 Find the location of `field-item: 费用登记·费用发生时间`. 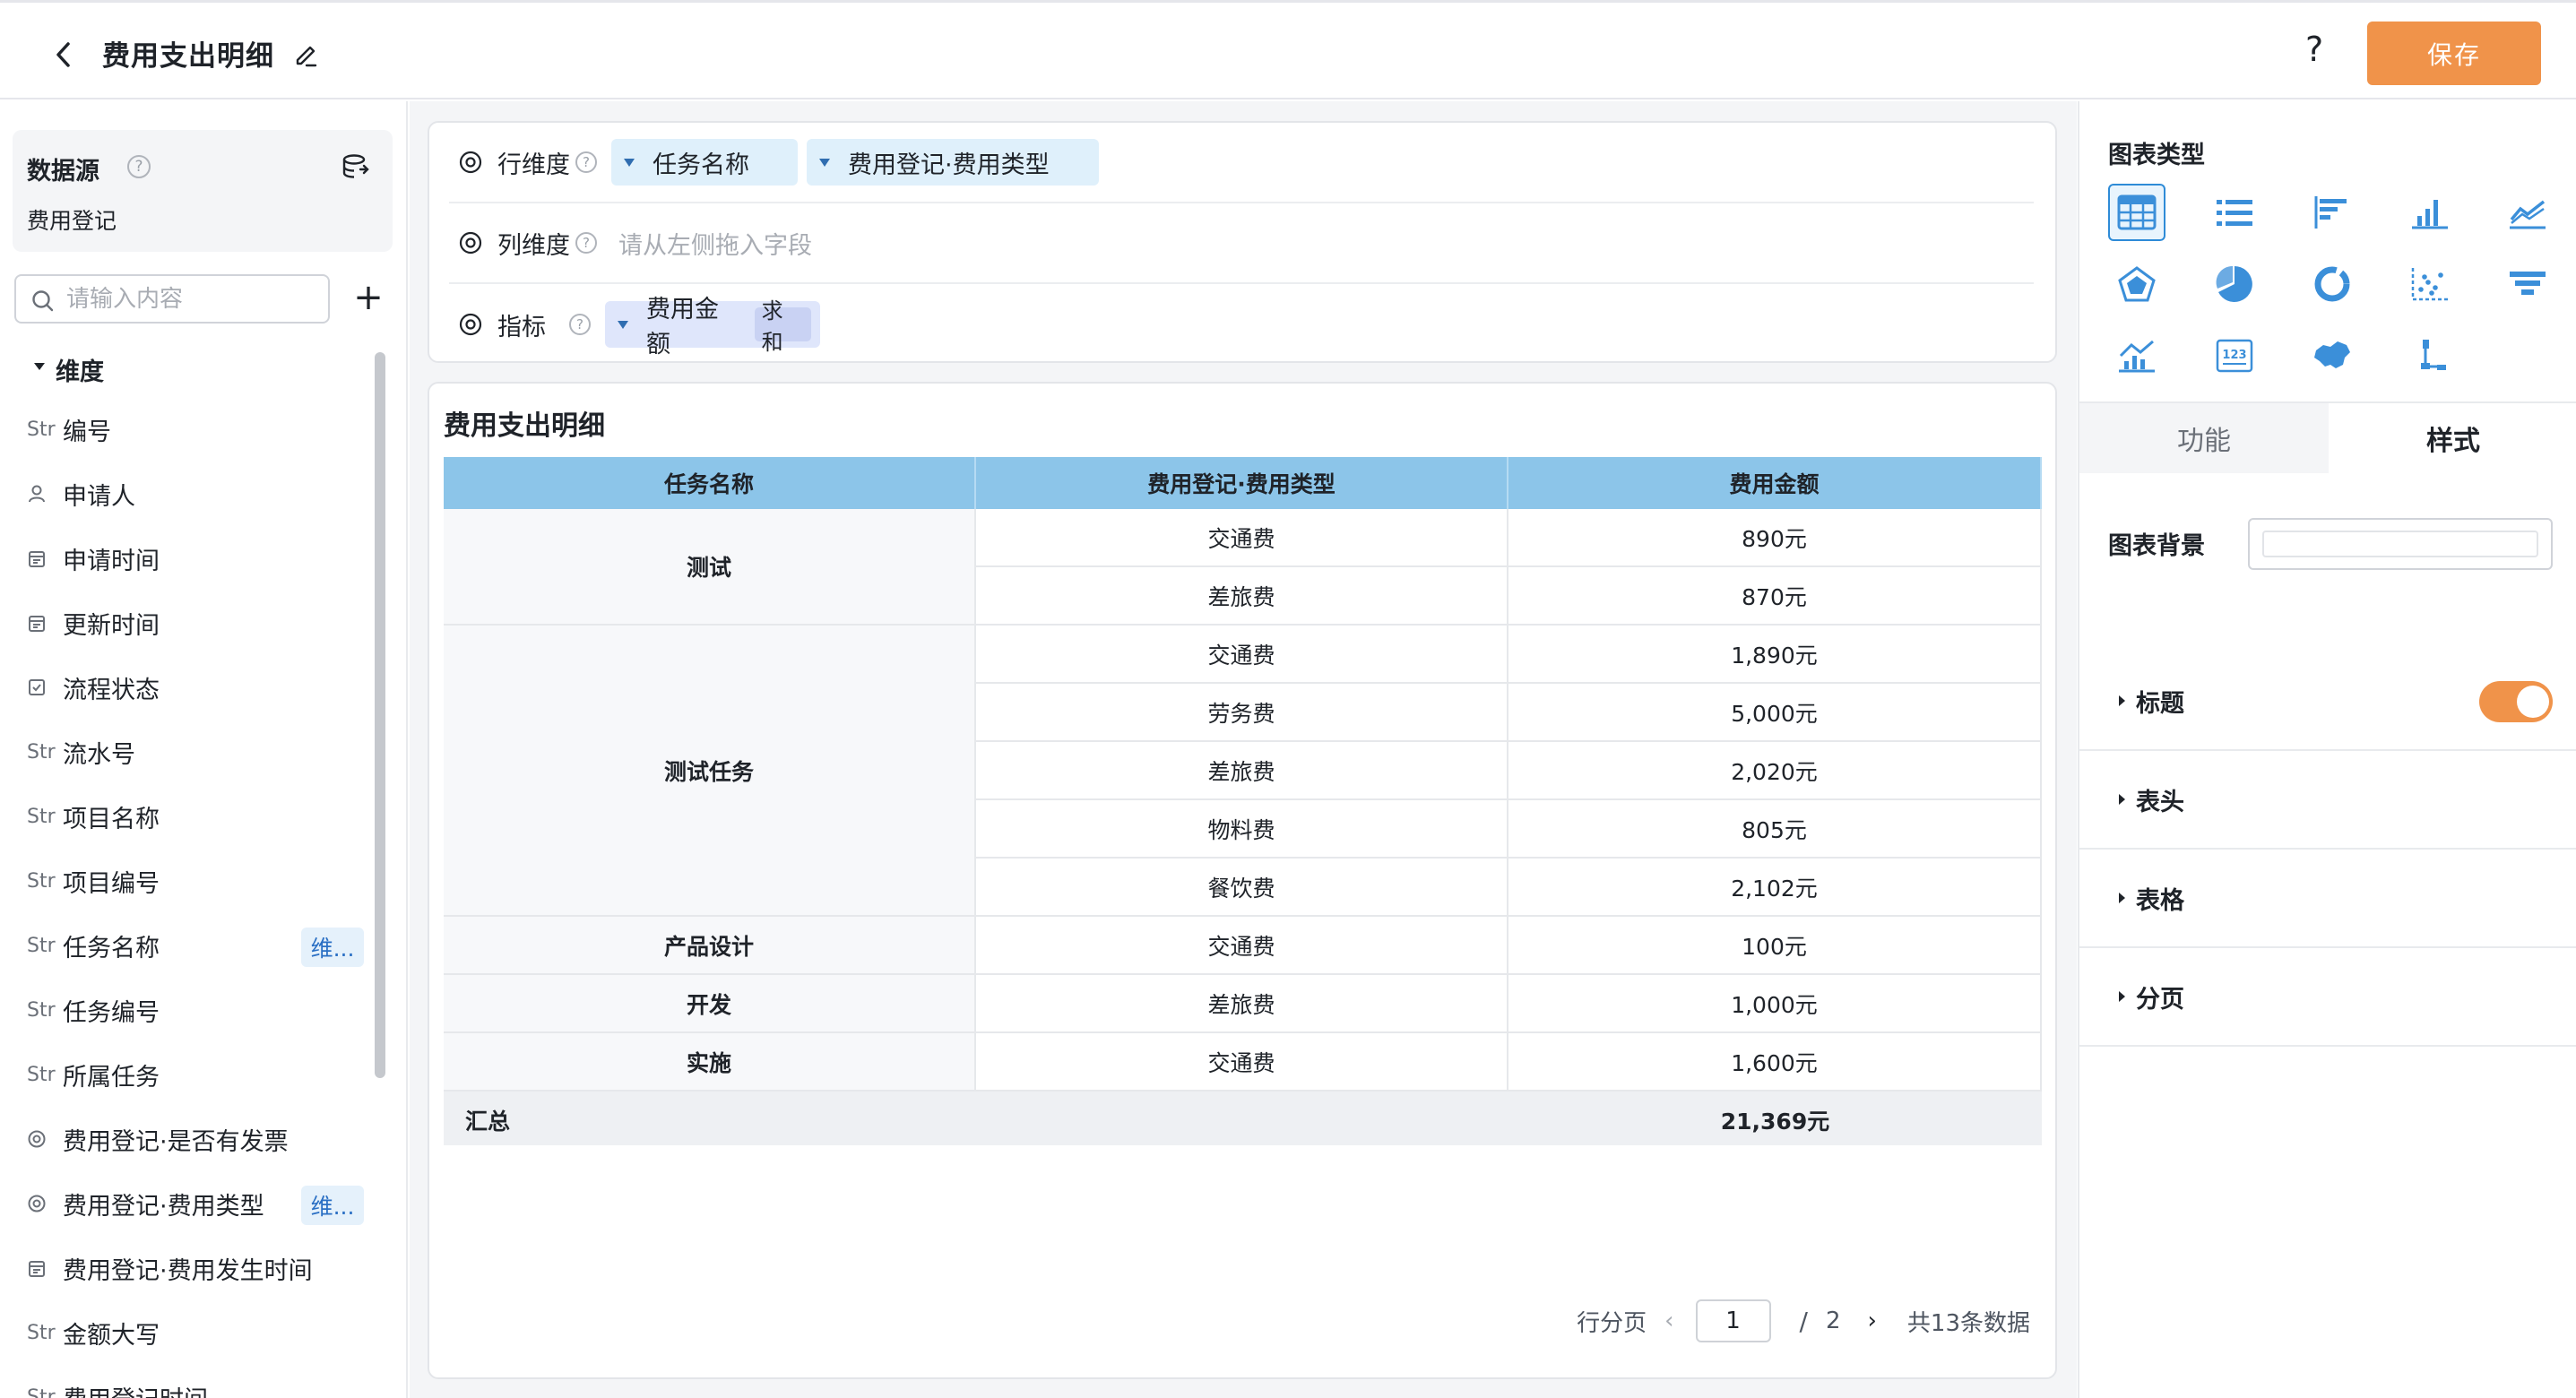

field-item: 费用登记·费用发生时间 is located at coordinates (201, 1268).